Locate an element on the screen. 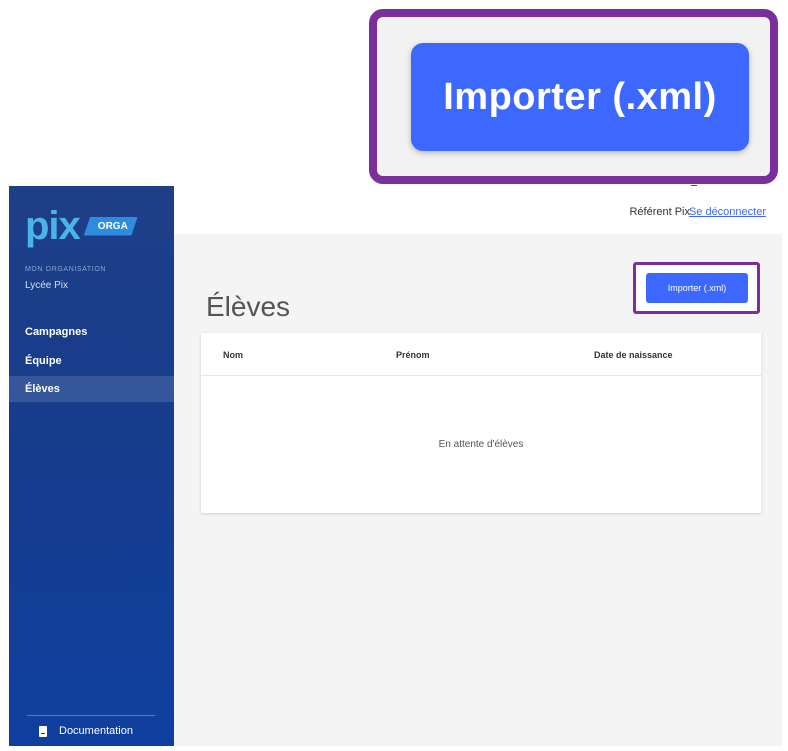  logo-badge: ORGA is located at coordinates (110, 226).